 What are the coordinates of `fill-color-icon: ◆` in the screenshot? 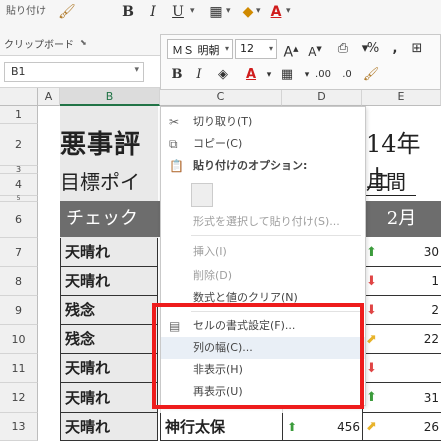 It's located at (248, 12).